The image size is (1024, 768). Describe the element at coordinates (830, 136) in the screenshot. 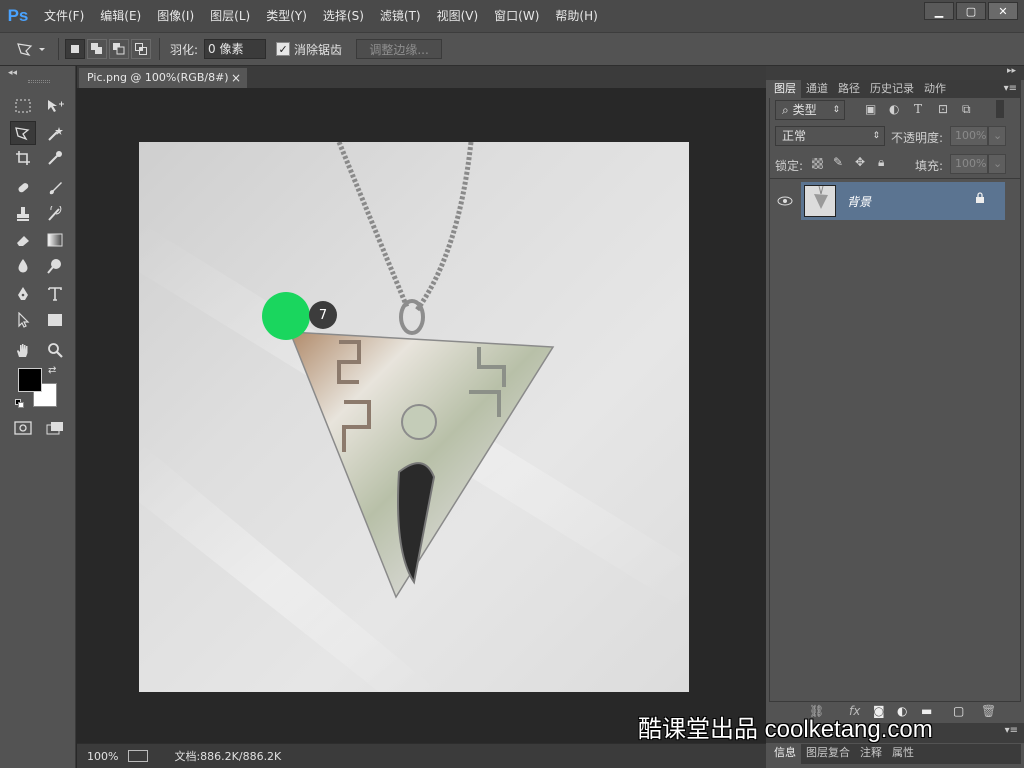

I see `blend-mode-dropdown: 正常 ⇕` at that location.